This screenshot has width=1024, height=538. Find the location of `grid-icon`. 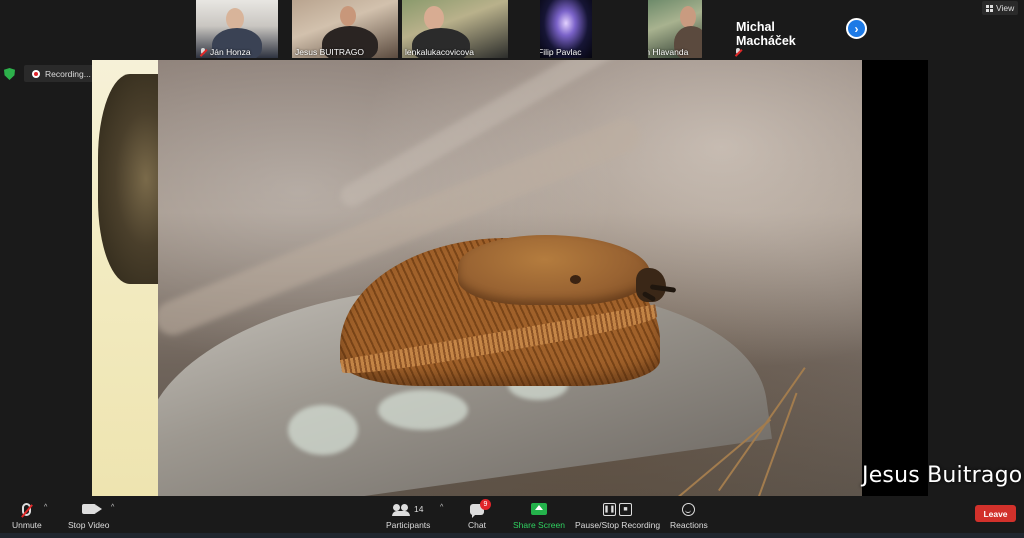

grid-icon is located at coordinates (989, 8).